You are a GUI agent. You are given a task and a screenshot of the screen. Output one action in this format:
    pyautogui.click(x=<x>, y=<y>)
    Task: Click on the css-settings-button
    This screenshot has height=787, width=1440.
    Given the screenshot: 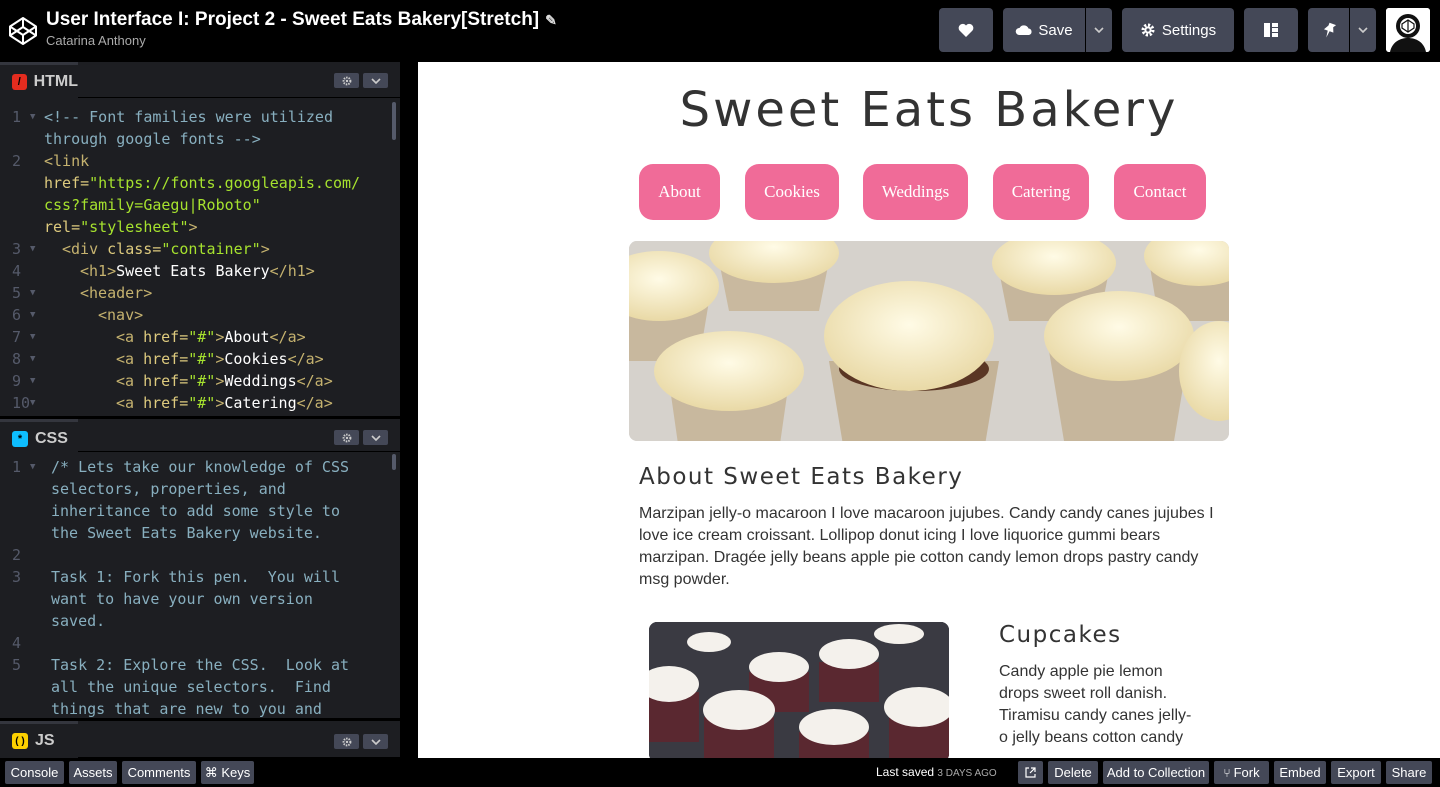 What is the action you would take?
    pyautogui.click(x=346, y=437)
    